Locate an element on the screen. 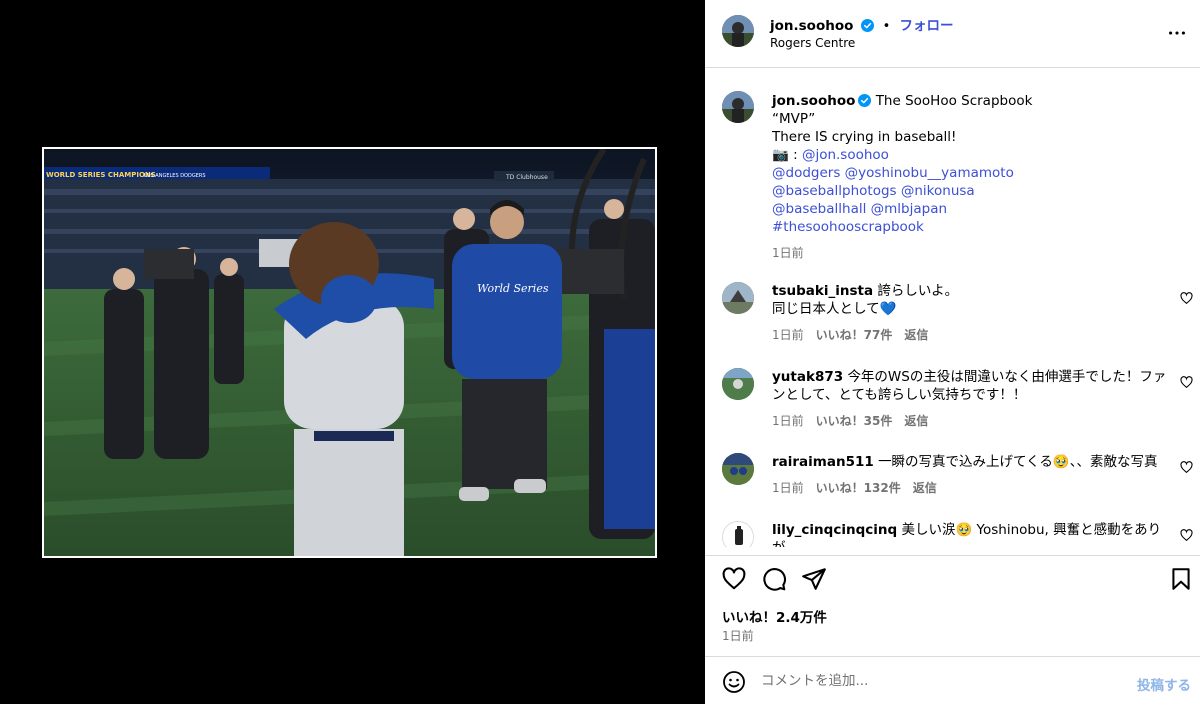  caption-author-avatar is located at coordinates (738, 107).